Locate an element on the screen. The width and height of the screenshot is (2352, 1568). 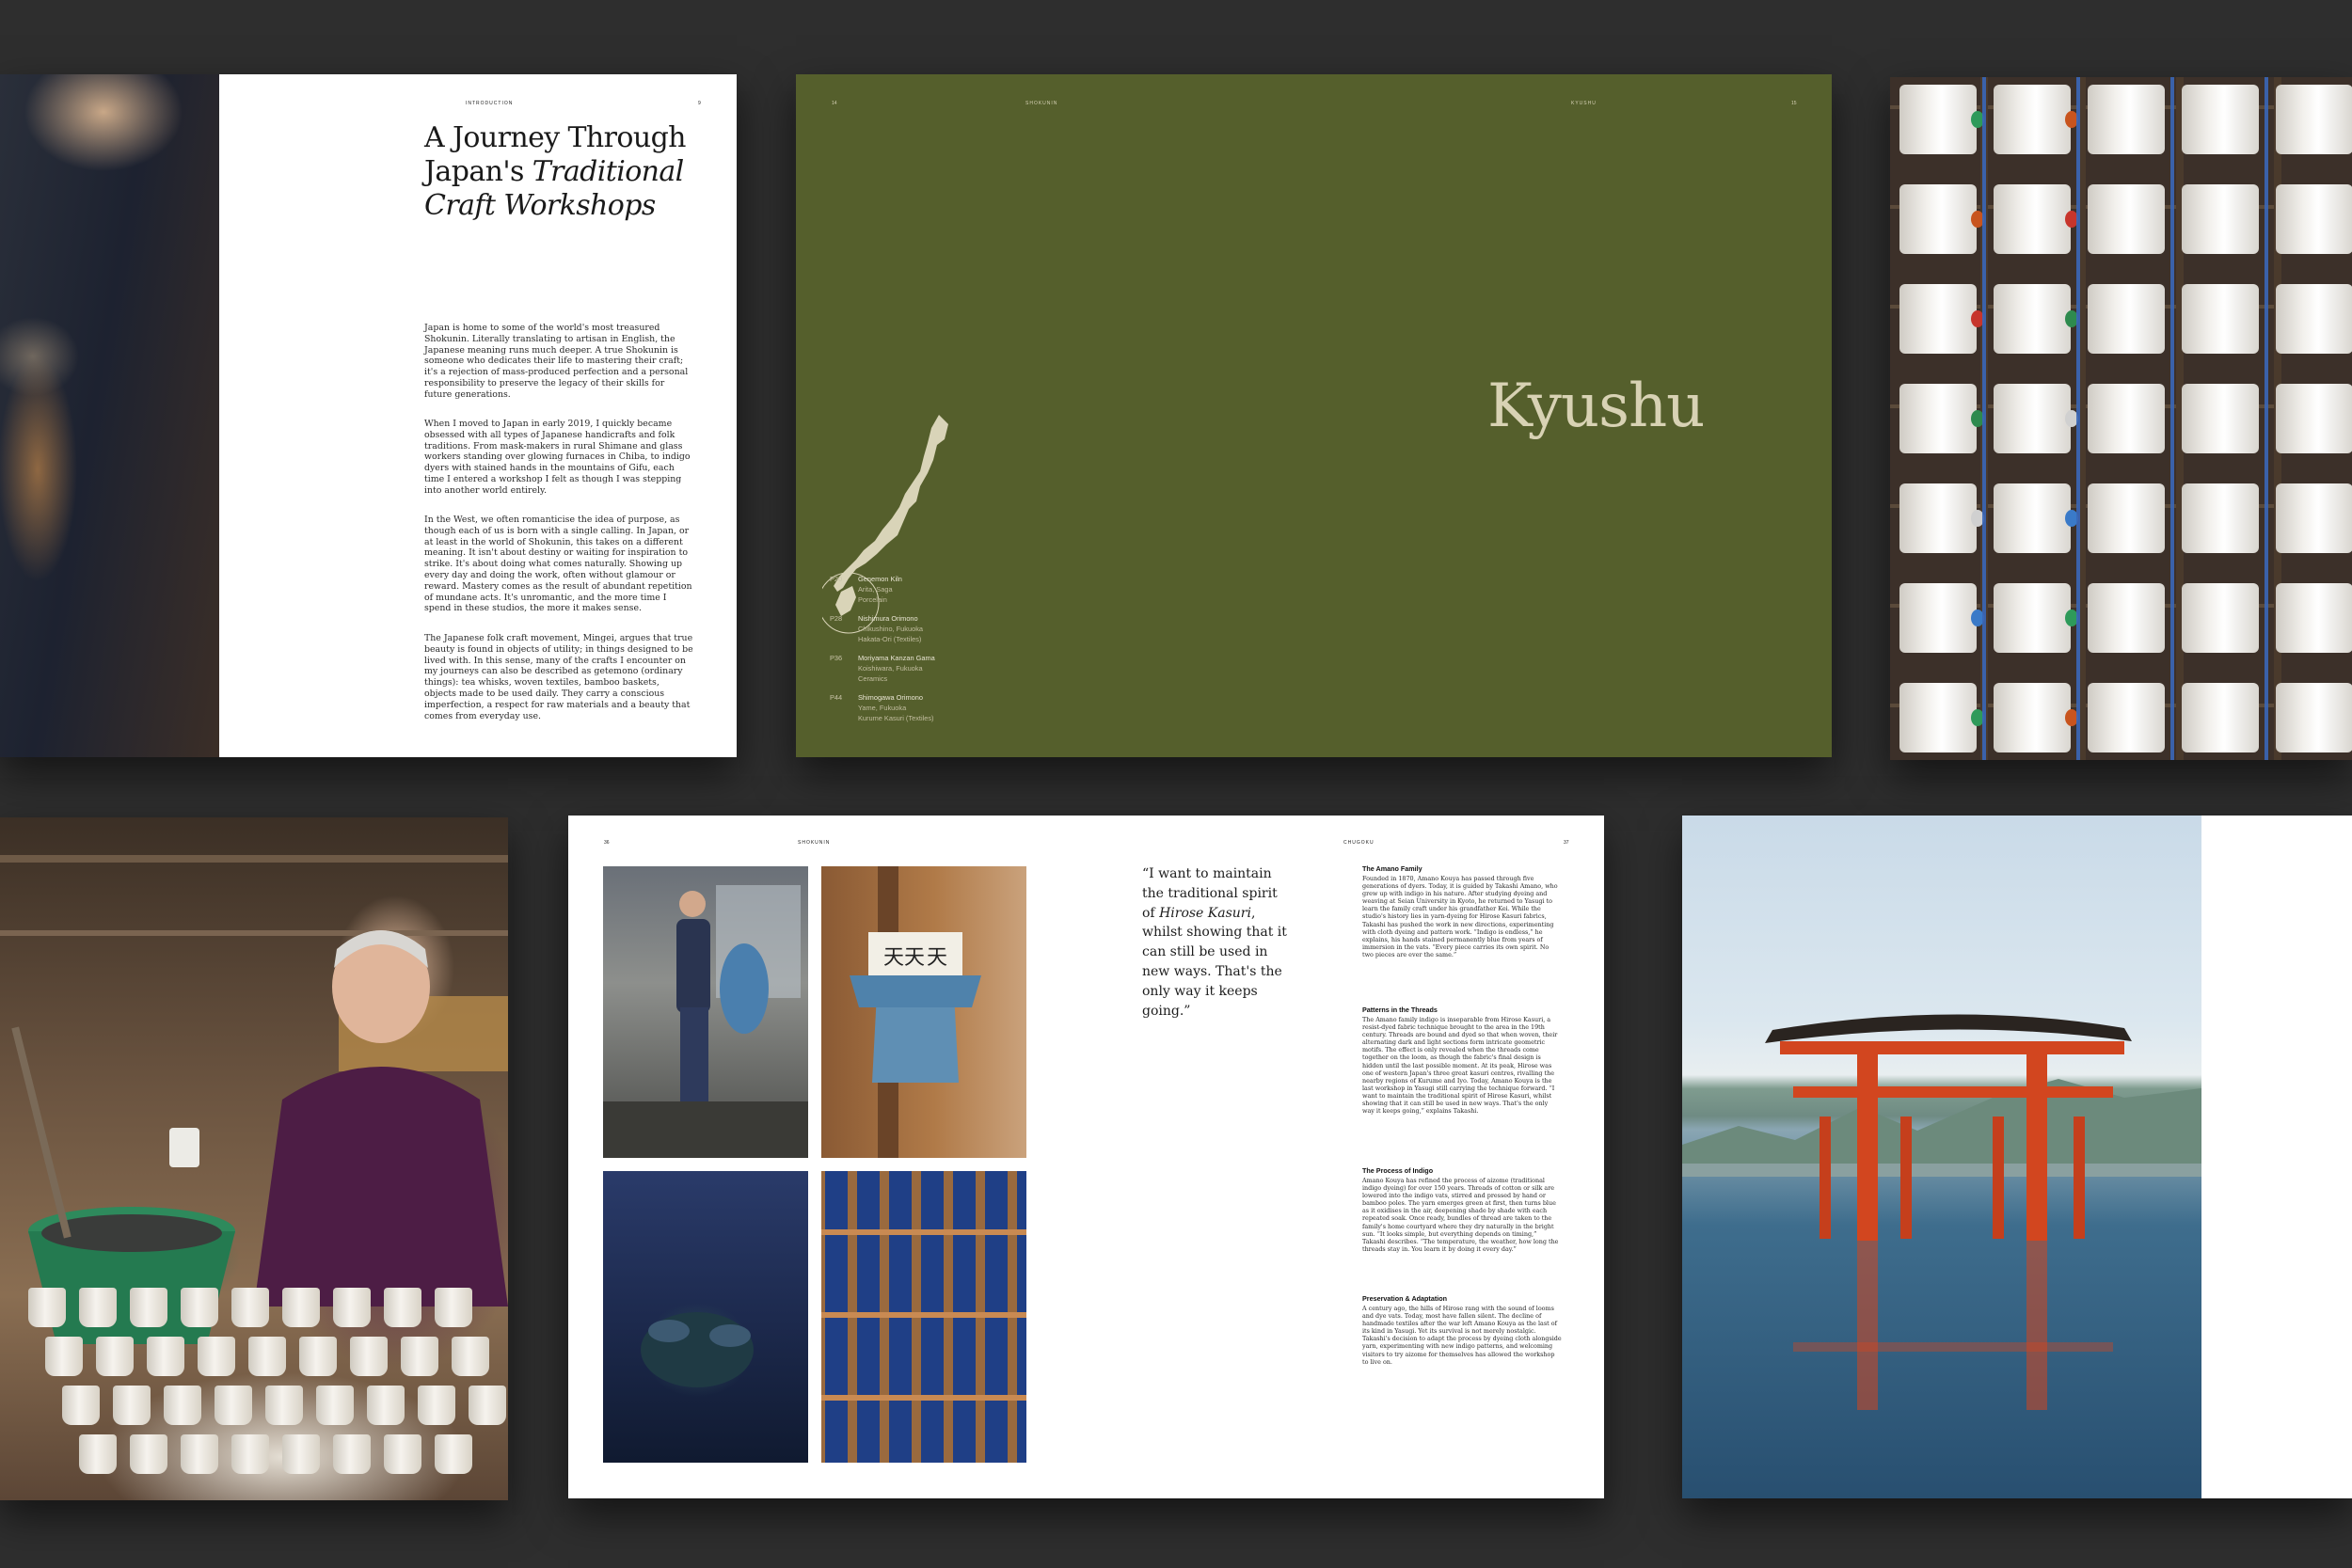
held-cup is located at coordinates (184, 1148).